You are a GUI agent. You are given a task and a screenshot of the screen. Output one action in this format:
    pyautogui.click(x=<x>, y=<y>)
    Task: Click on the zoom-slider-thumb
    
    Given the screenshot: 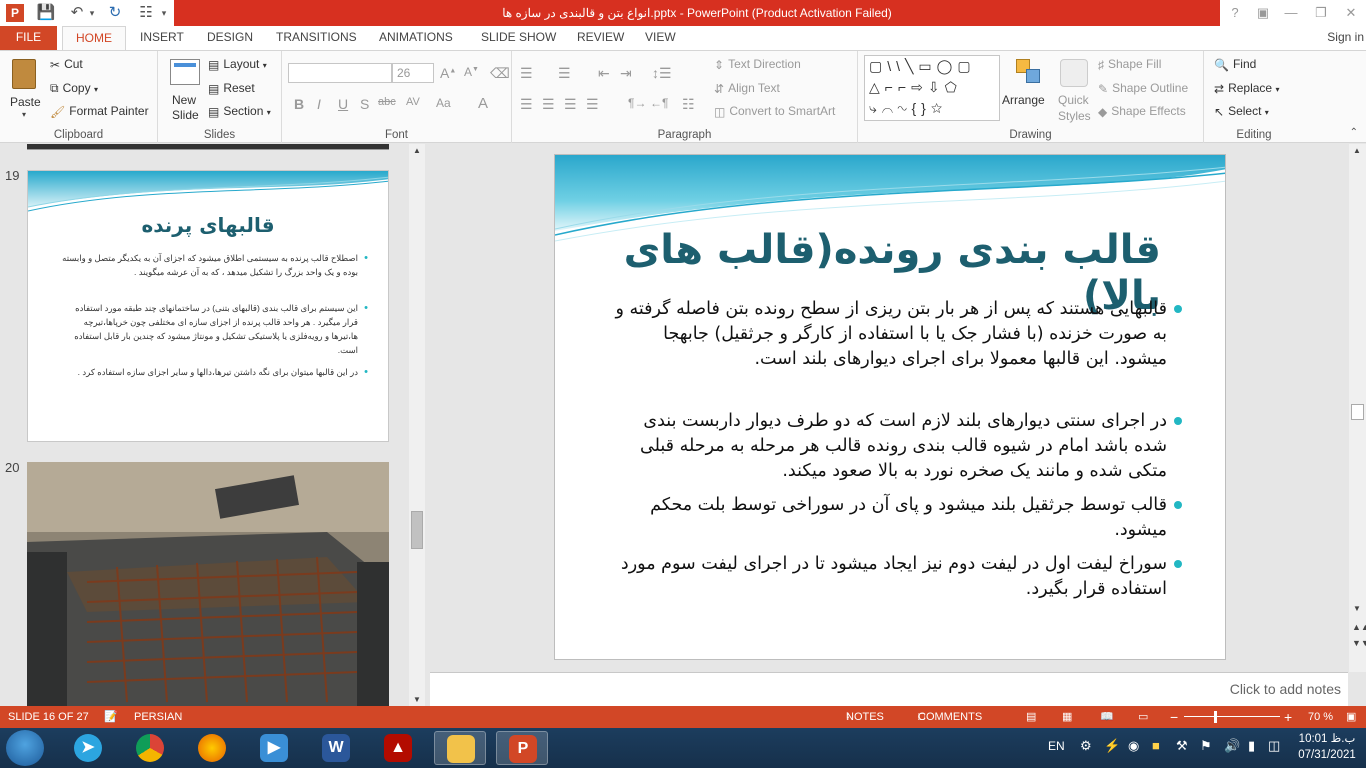 What is the action you would take?
    pyautogui.click(x=1215, y=717)
    